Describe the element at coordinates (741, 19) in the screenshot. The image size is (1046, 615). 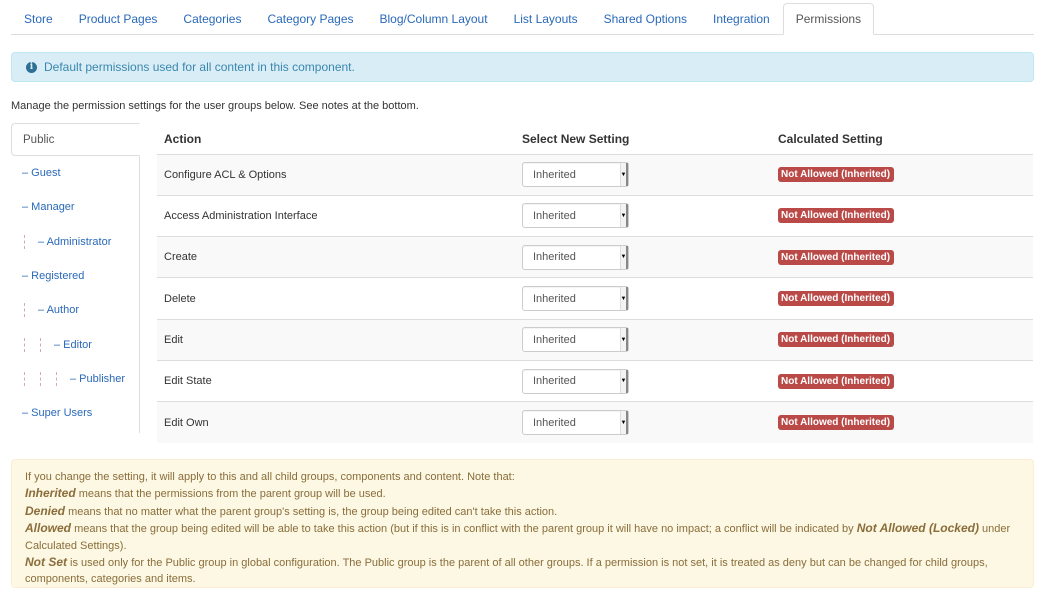
I see `tab-integration: Integration` at that location.